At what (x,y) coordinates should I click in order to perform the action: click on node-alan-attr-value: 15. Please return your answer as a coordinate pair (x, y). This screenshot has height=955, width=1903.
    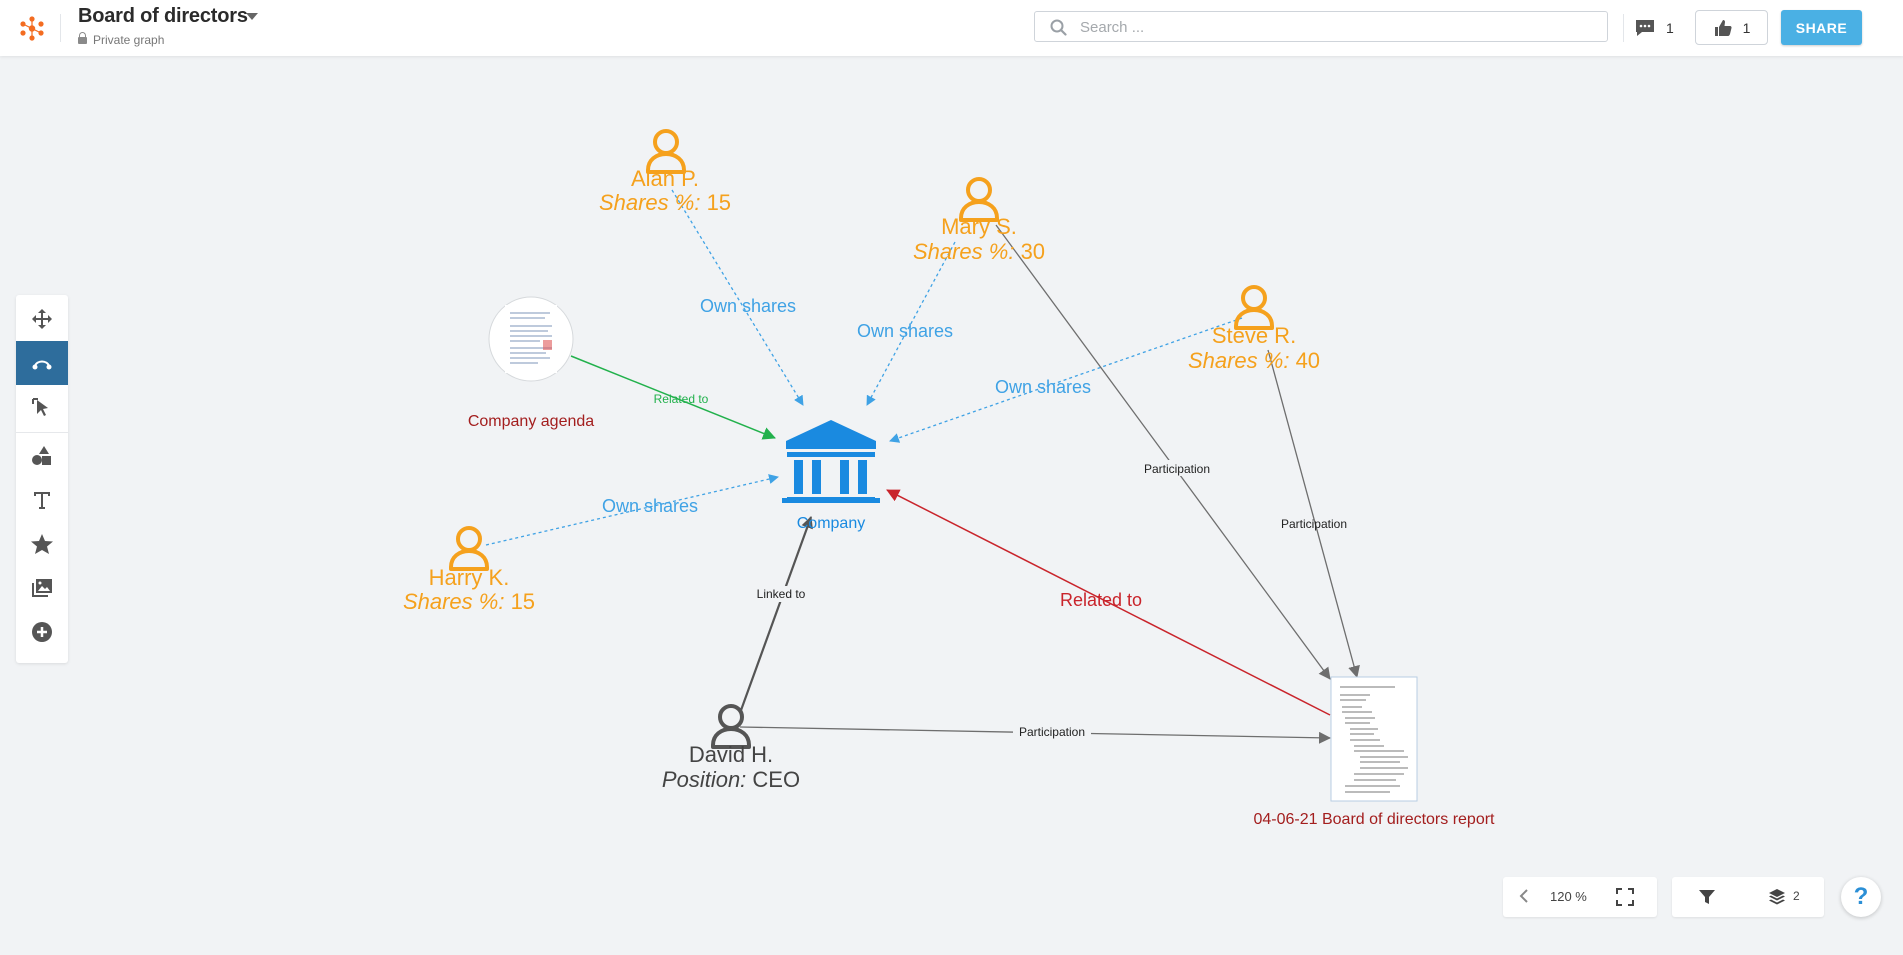
    Looking at the image, I should click on (715, 202).